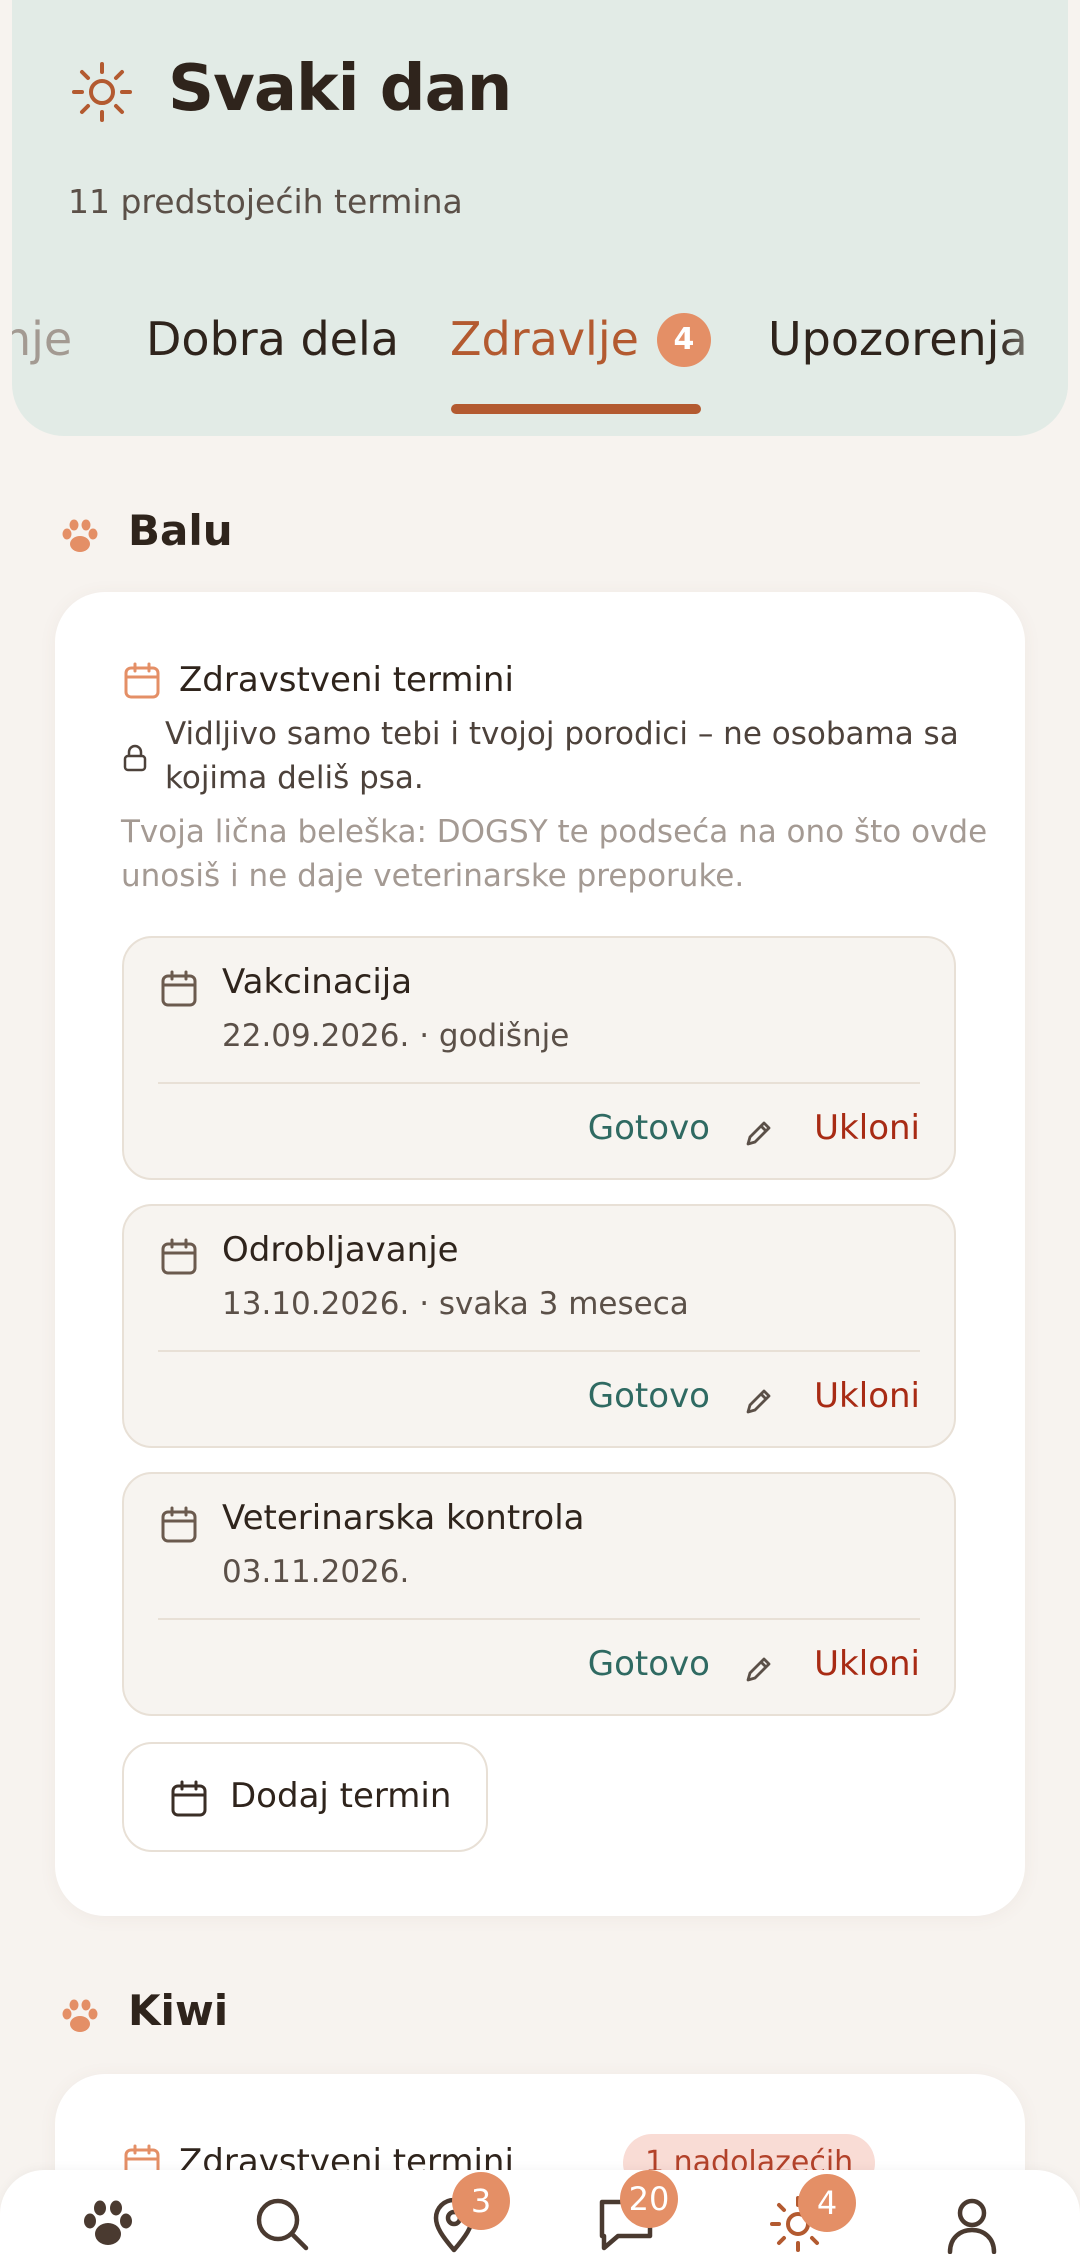  What do you see at coordinates (827, 2203) in the screenshot?
I see `nav-badge: 4` at bounding box center [827, 2203].